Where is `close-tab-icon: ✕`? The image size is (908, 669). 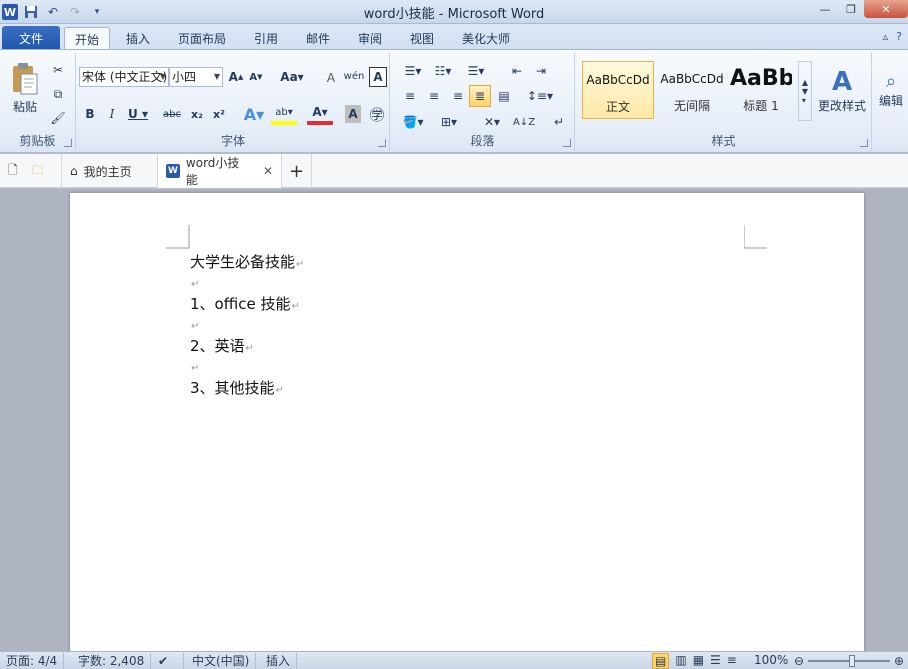 close-tab-icon: ✕ is located at coordinates (268, 171).